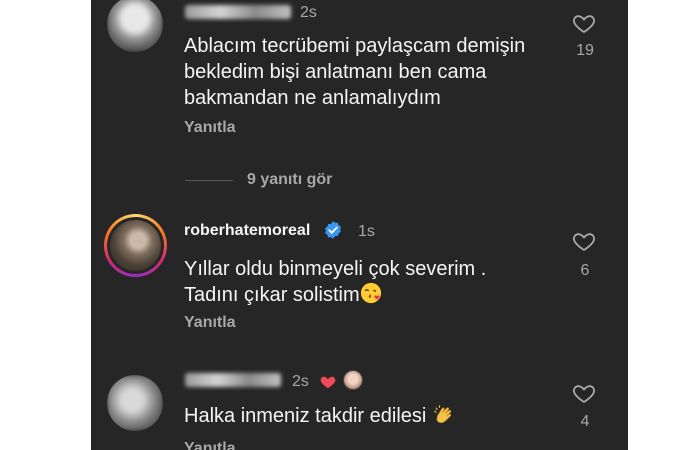  I want to click on like-count: 4, so click(585, 421).